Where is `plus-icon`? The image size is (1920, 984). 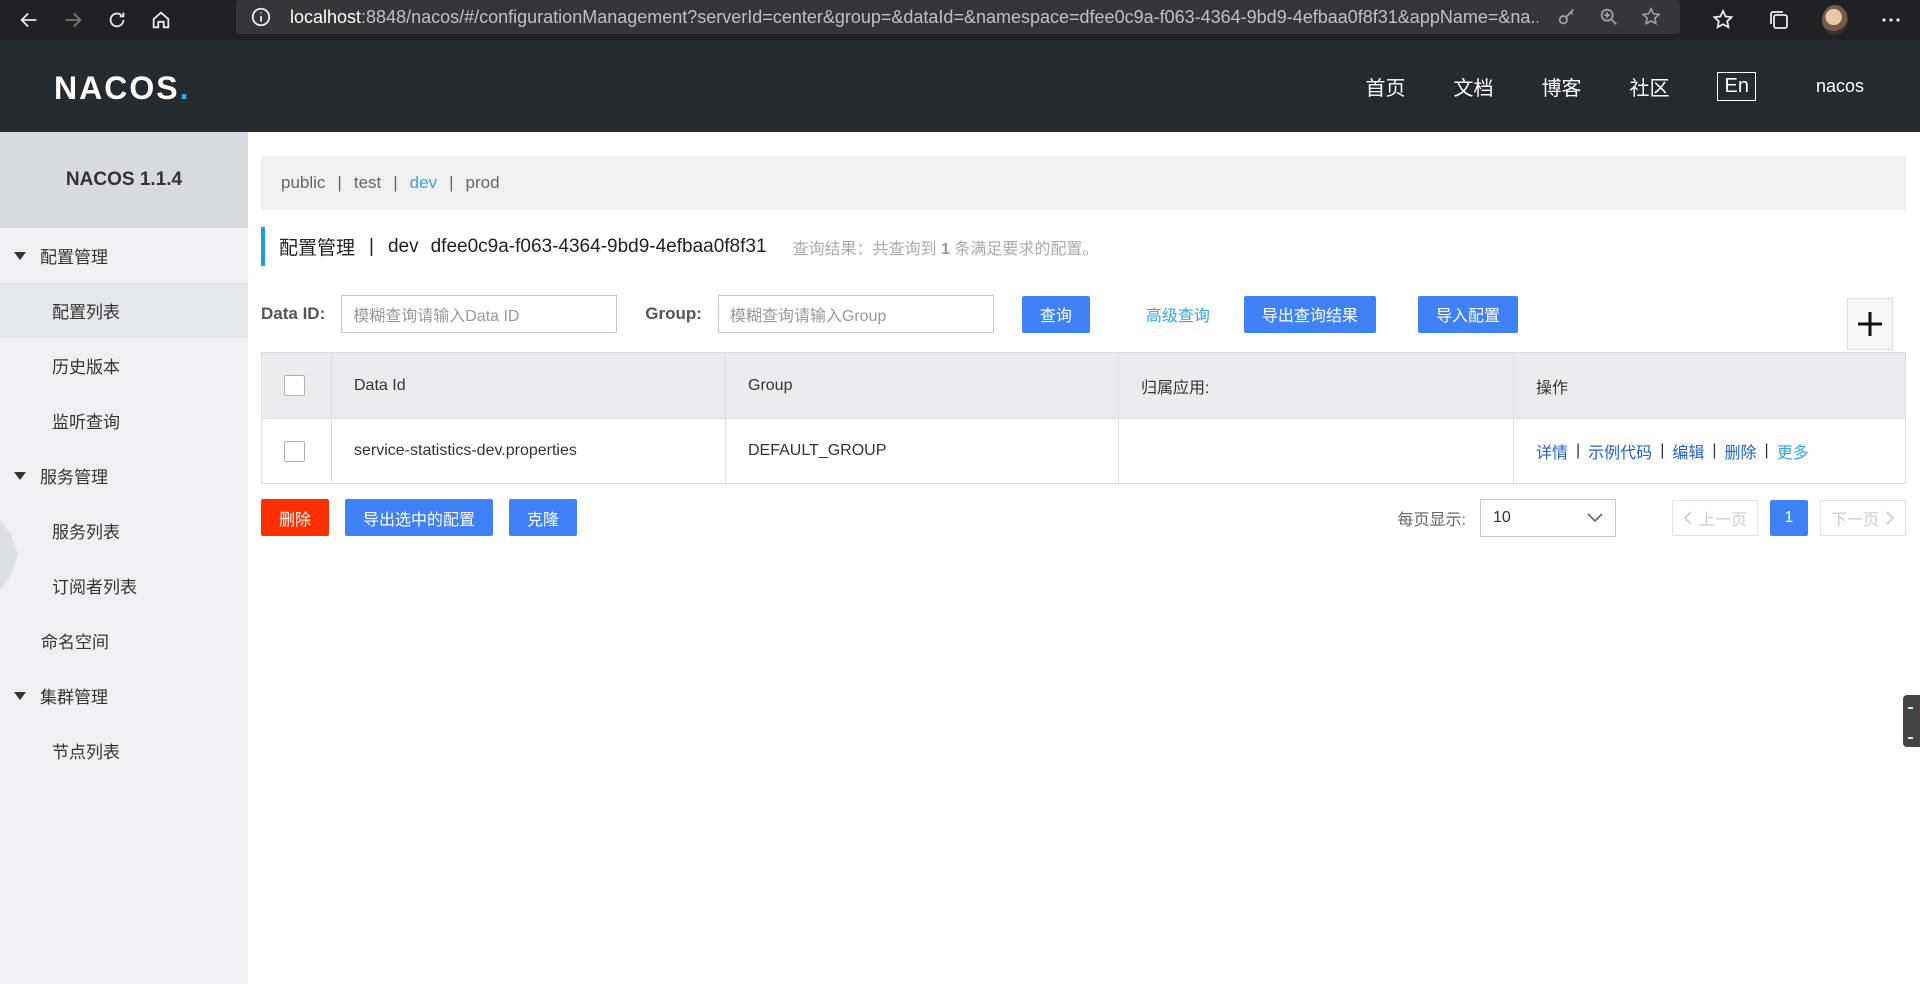 plus-icon is located at coordinates (1870, 324).